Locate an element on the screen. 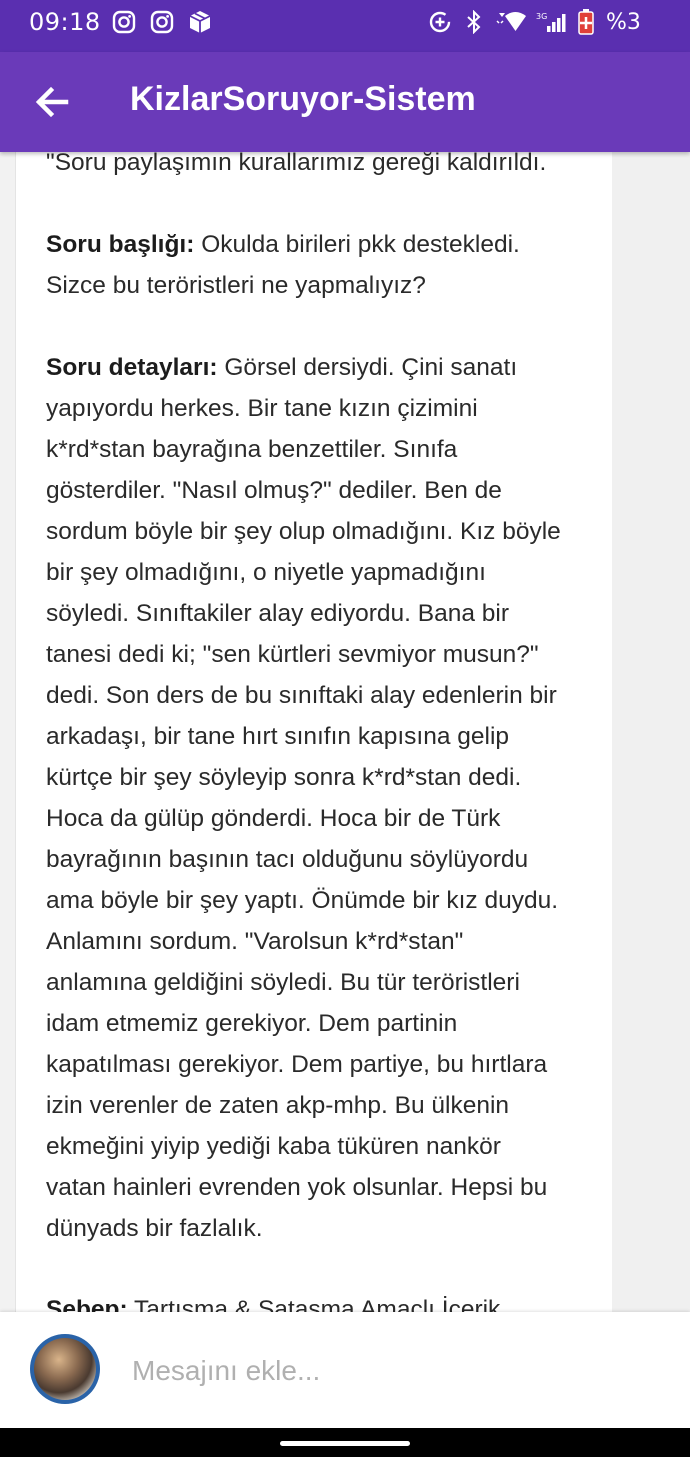 This screenshot has width=690, height=1457. avatar is located at coordinates (65, 1369).